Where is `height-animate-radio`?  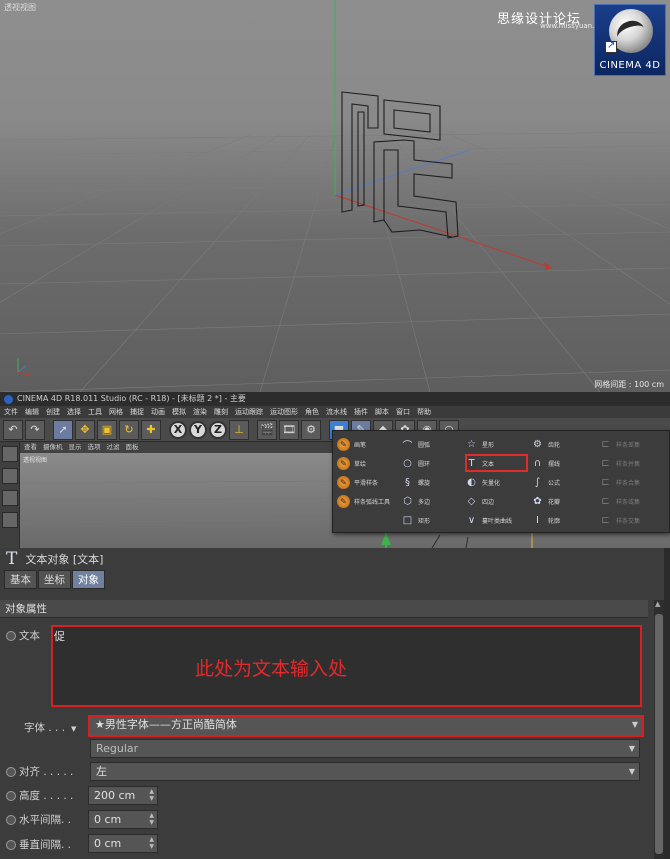 height-animate-radio is located at coordinates (11, 796).